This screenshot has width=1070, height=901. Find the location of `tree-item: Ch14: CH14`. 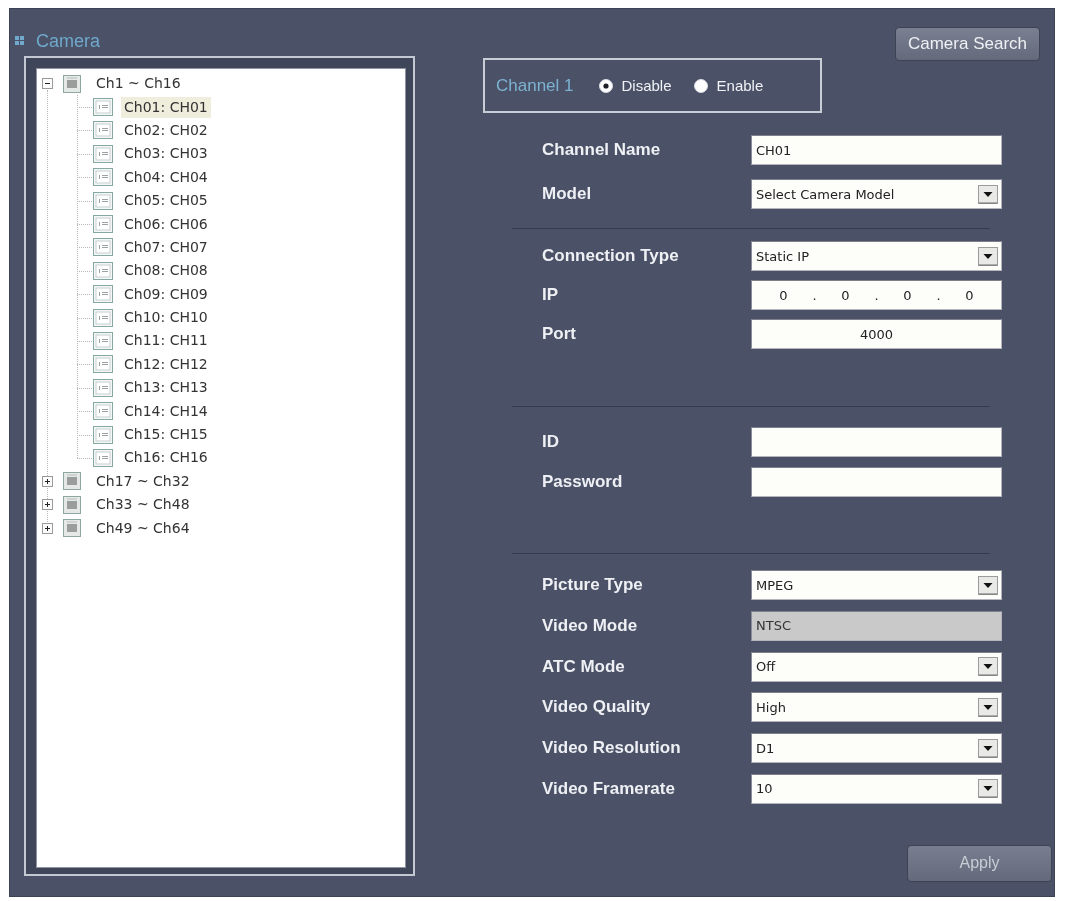

tree-item: Ch14: CH14 is located at coordinates (166, 411).